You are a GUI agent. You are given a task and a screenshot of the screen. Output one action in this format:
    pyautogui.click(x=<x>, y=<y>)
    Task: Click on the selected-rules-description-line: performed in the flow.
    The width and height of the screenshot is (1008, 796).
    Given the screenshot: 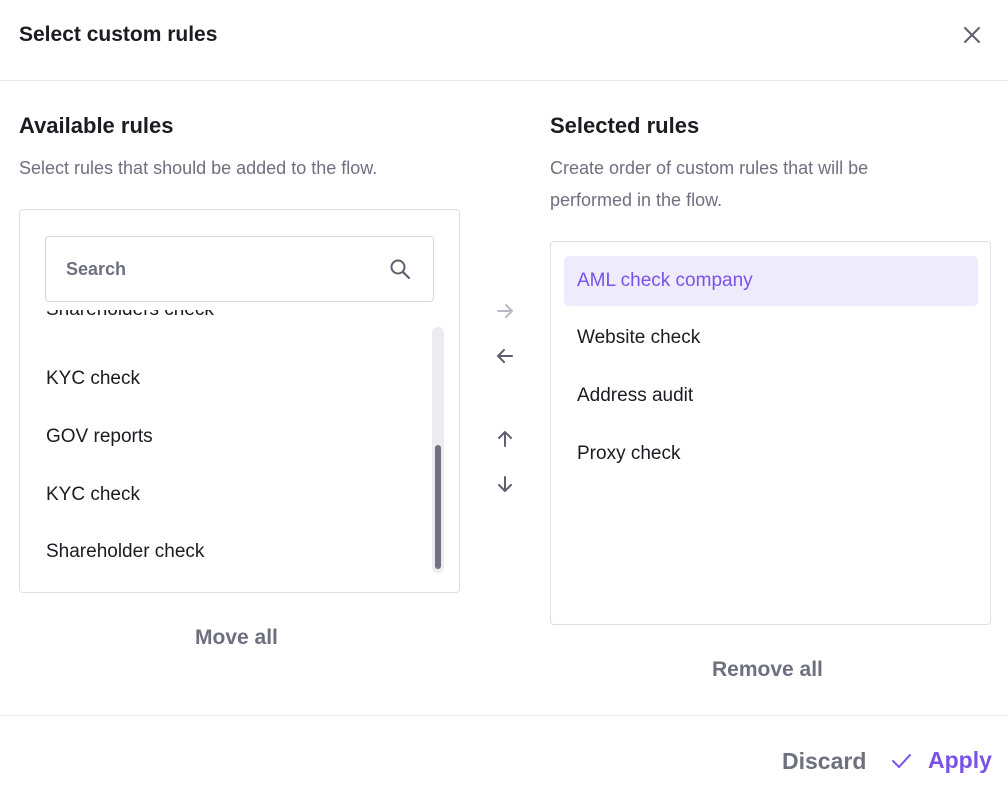 What is the action you would take?
    pyautogui.click(x=636, y=200)
    